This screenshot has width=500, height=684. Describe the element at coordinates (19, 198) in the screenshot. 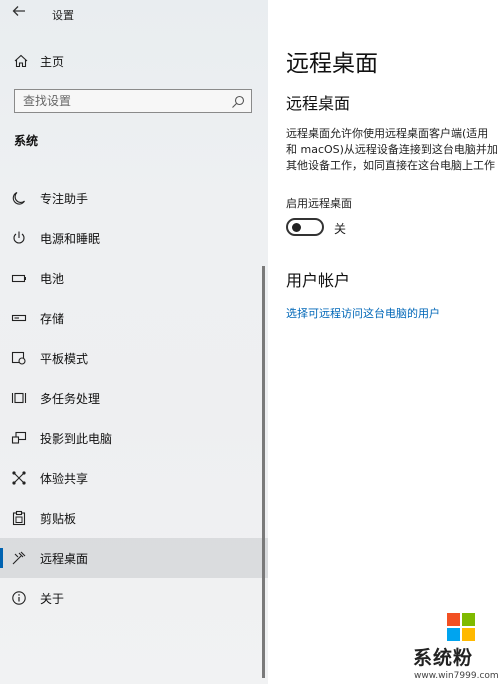

I see `moon-icon` at that location.